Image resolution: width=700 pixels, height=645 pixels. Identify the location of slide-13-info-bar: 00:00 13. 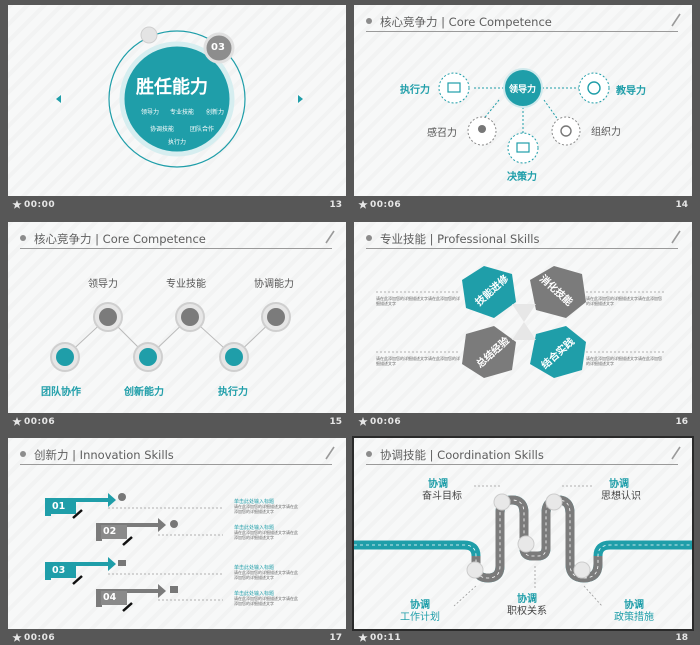
(177, 206).